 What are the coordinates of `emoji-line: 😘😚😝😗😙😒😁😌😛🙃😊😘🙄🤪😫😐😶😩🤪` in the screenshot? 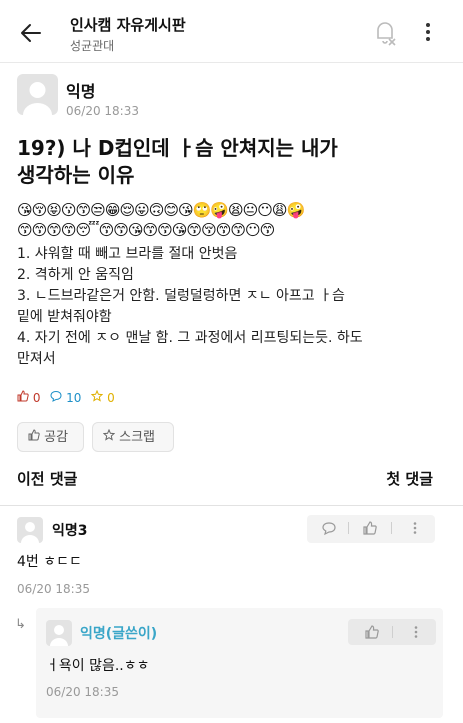 It's located at (161, 210).